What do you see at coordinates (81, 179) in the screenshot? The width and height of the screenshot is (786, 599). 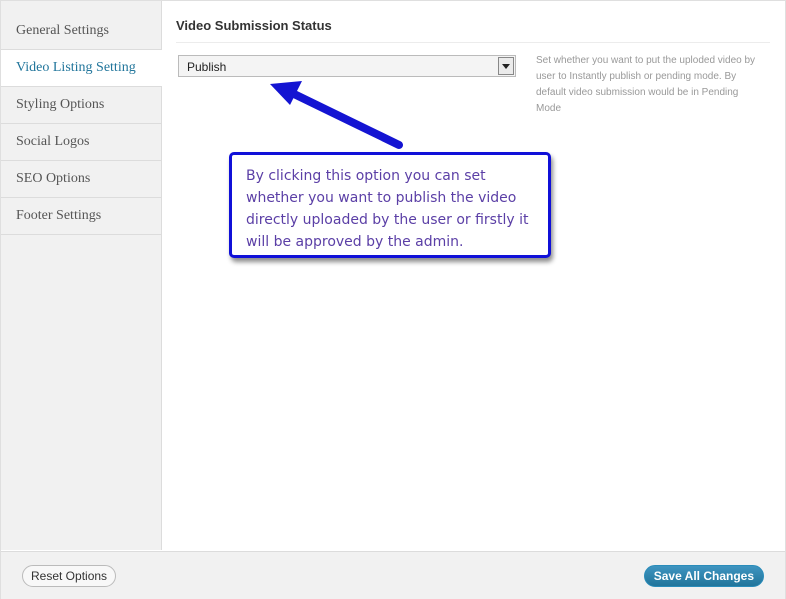 I see `sidebar-item-seo-options: SEO Options` at bounding box center [81, 179].